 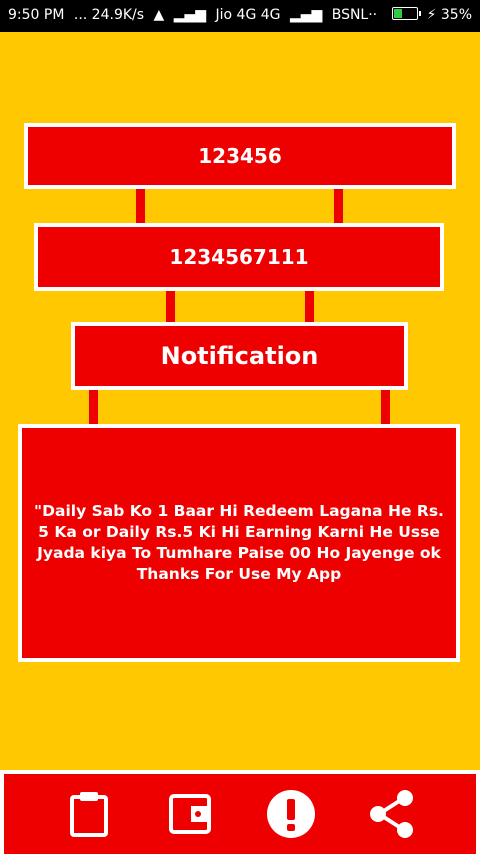 What do you see at coordinates (248, 15) in the screenshot?
I see `carrier-jio: Jio 4G 4G` at bounding box center [248, 15].